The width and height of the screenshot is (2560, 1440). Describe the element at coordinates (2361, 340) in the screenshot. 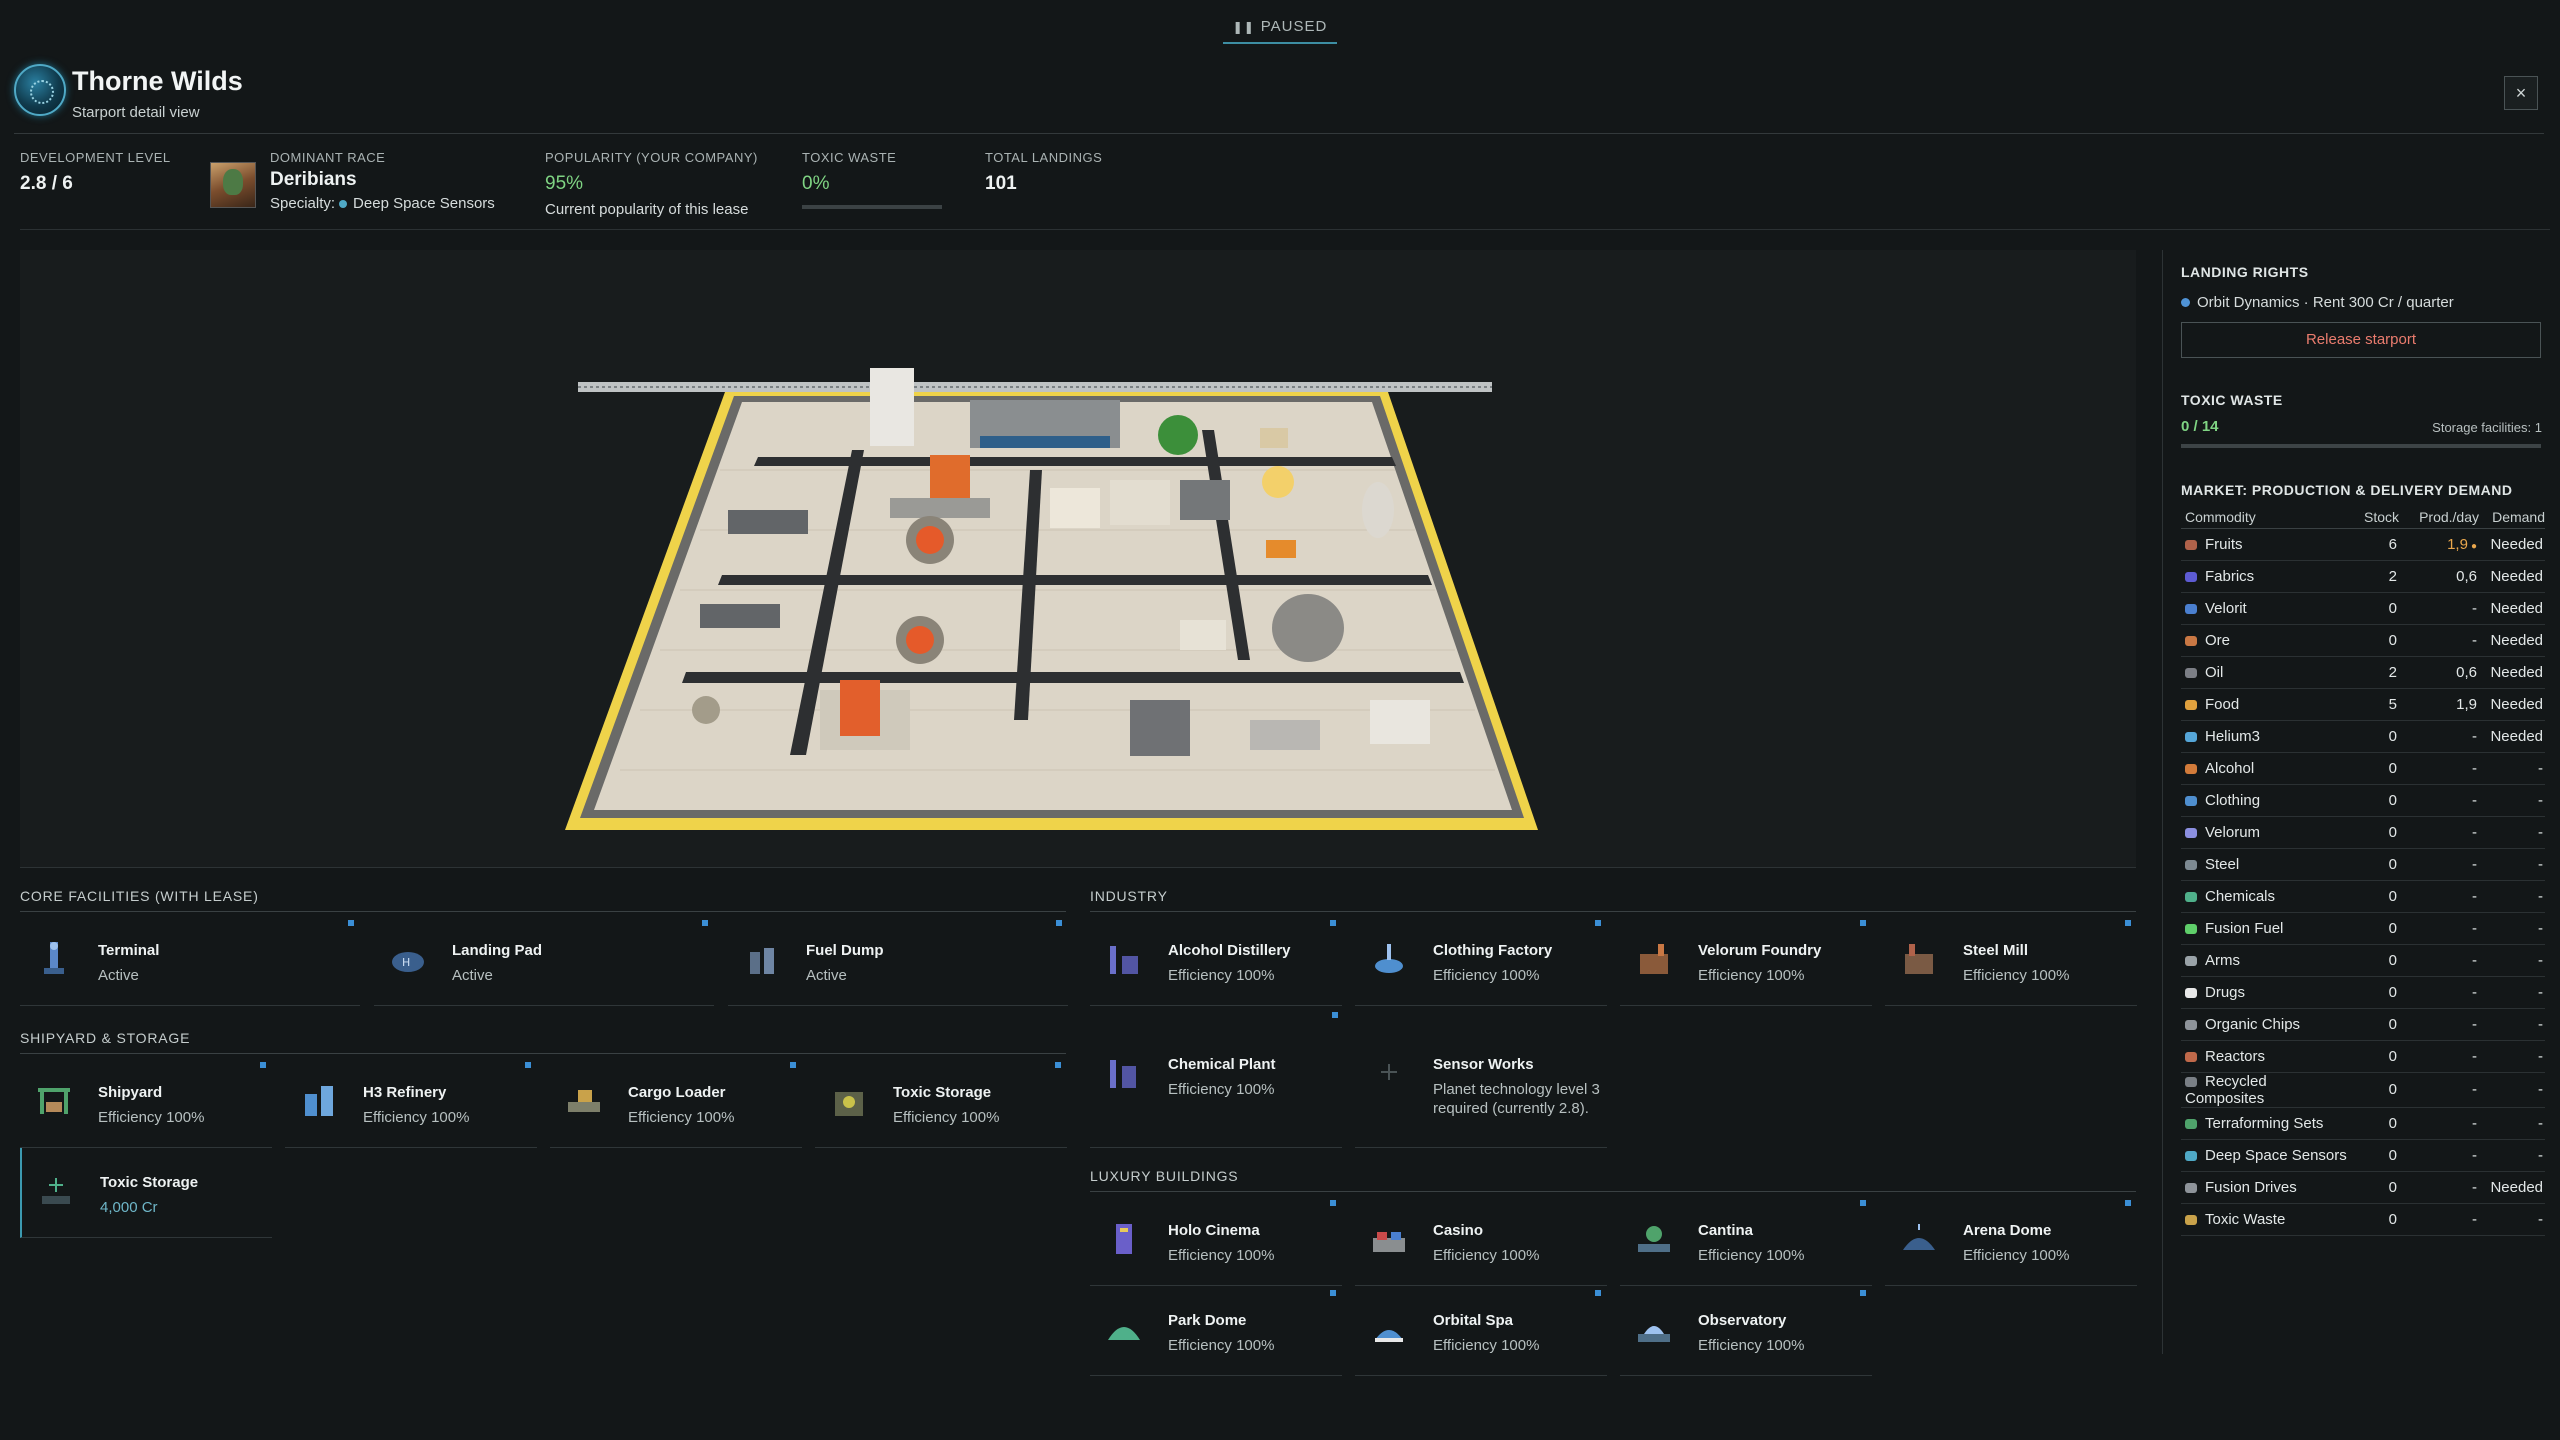

I see `release-starport-button: Release starport` at that location.